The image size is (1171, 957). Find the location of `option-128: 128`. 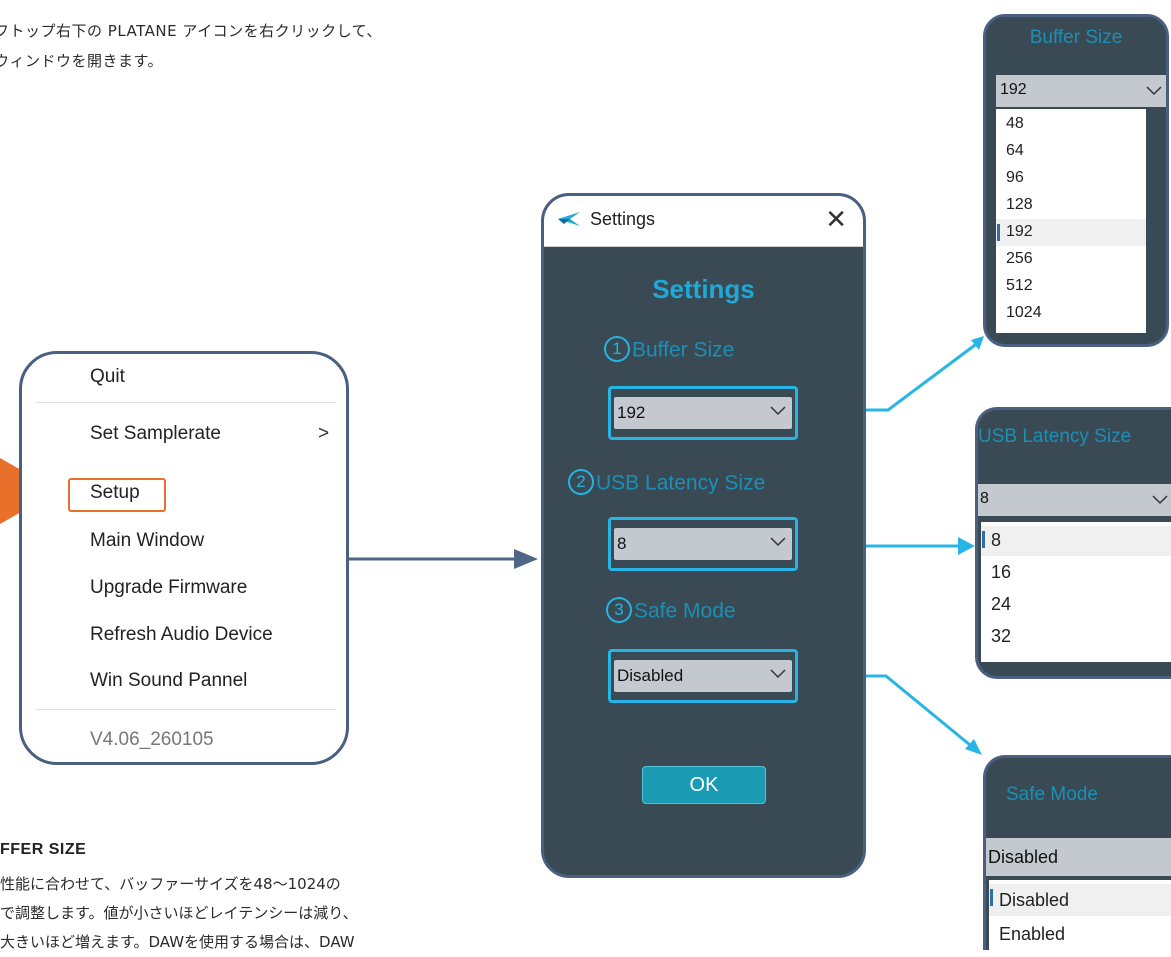

option-128: 128 is located at coordinates (1071, 205).